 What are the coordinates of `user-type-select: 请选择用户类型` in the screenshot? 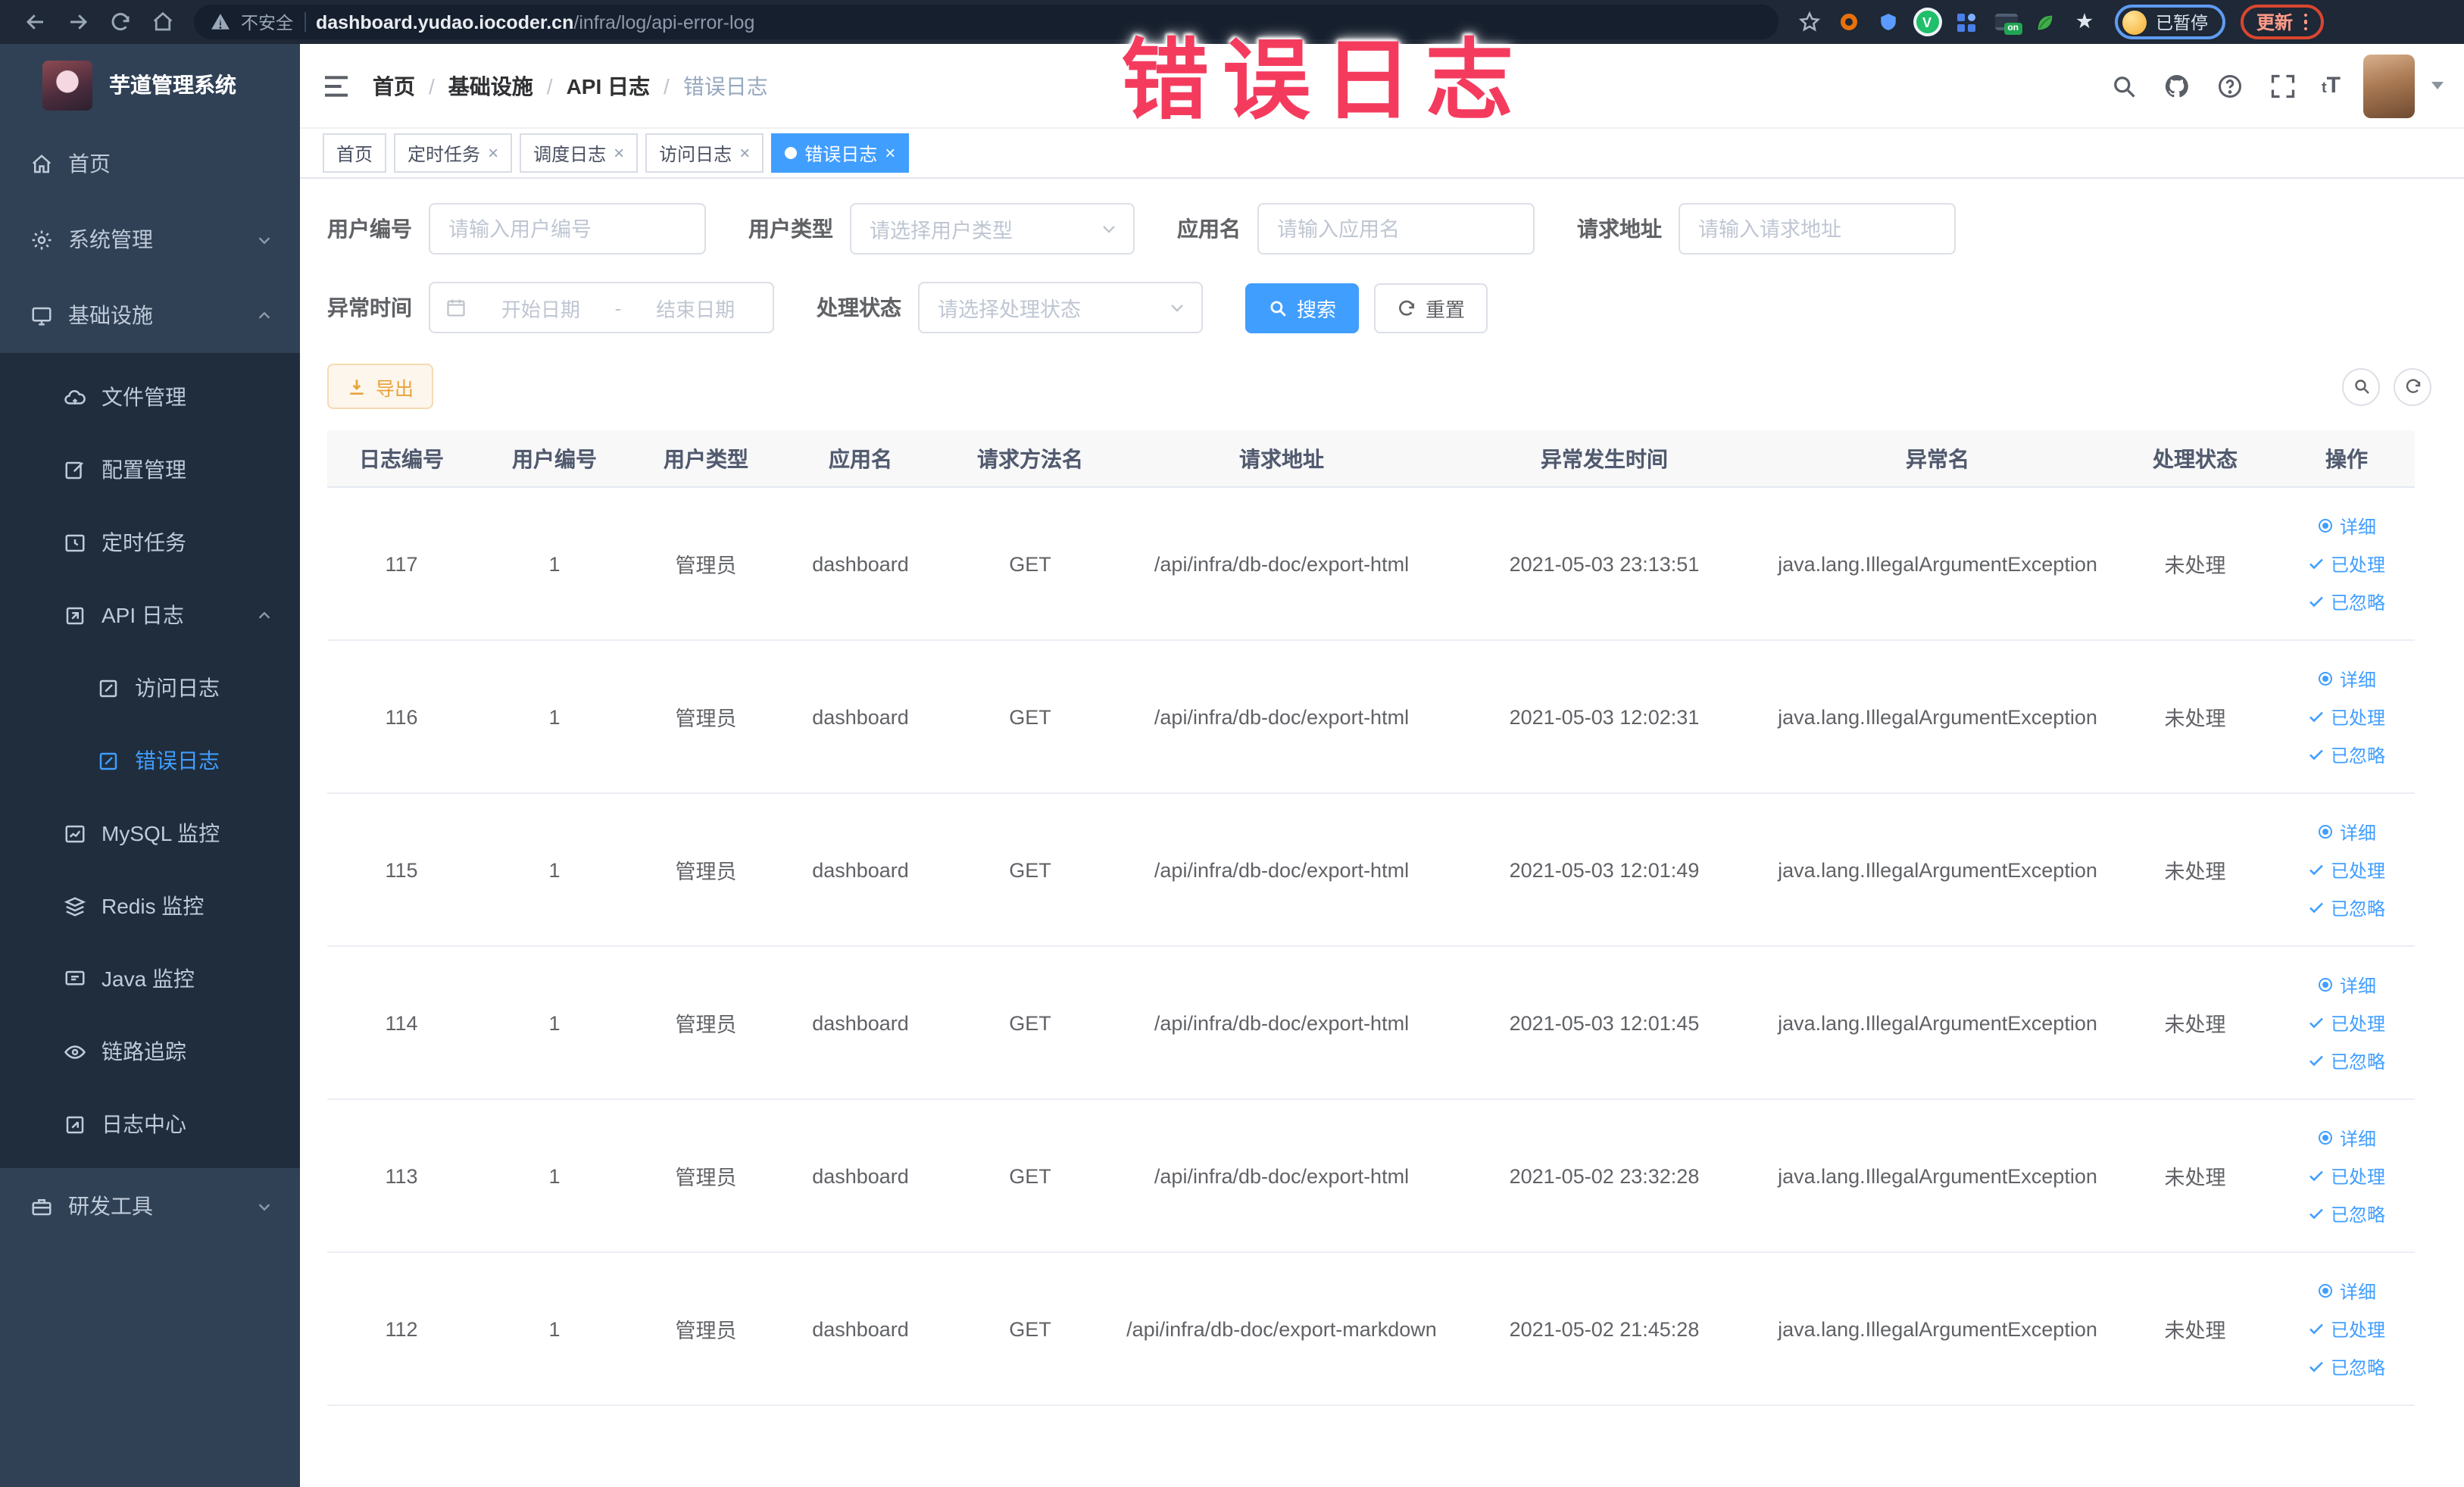 It's located at (992, 229).